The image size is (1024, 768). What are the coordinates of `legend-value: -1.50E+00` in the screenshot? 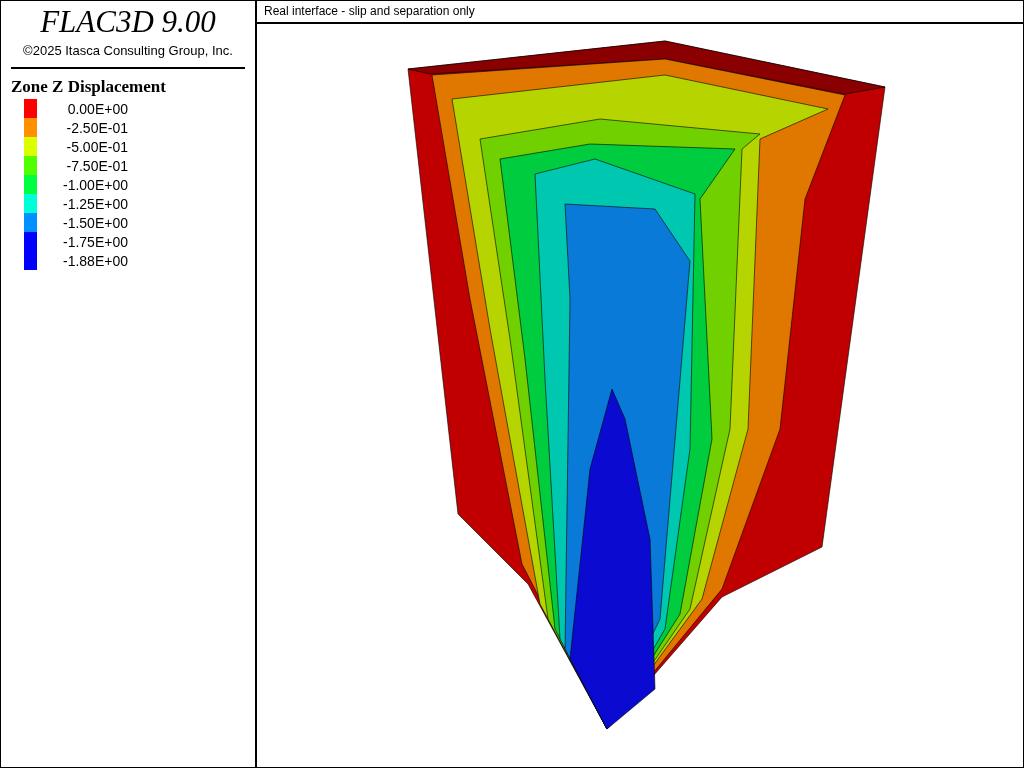 It's located at (95, 222).